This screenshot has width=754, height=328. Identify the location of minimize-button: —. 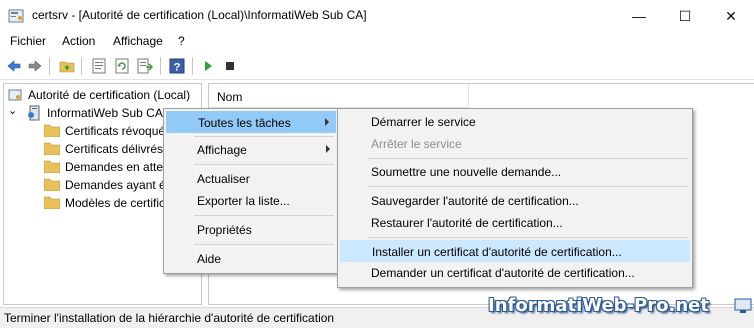
(639, 16).